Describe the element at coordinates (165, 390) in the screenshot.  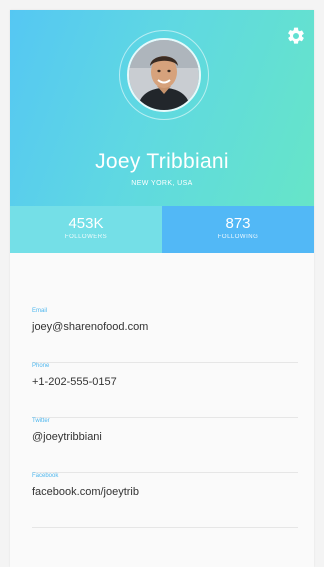
I see `detail-phone: Phone +1-202-555-0157` at that location.